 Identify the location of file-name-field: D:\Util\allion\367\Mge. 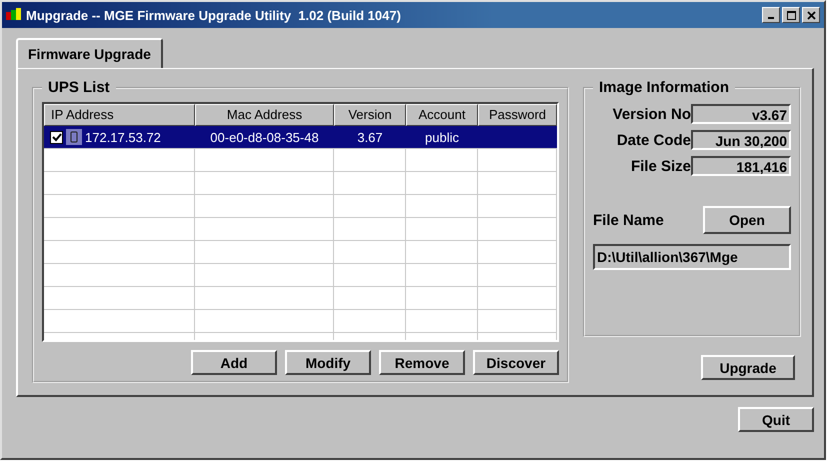
(692, 257).